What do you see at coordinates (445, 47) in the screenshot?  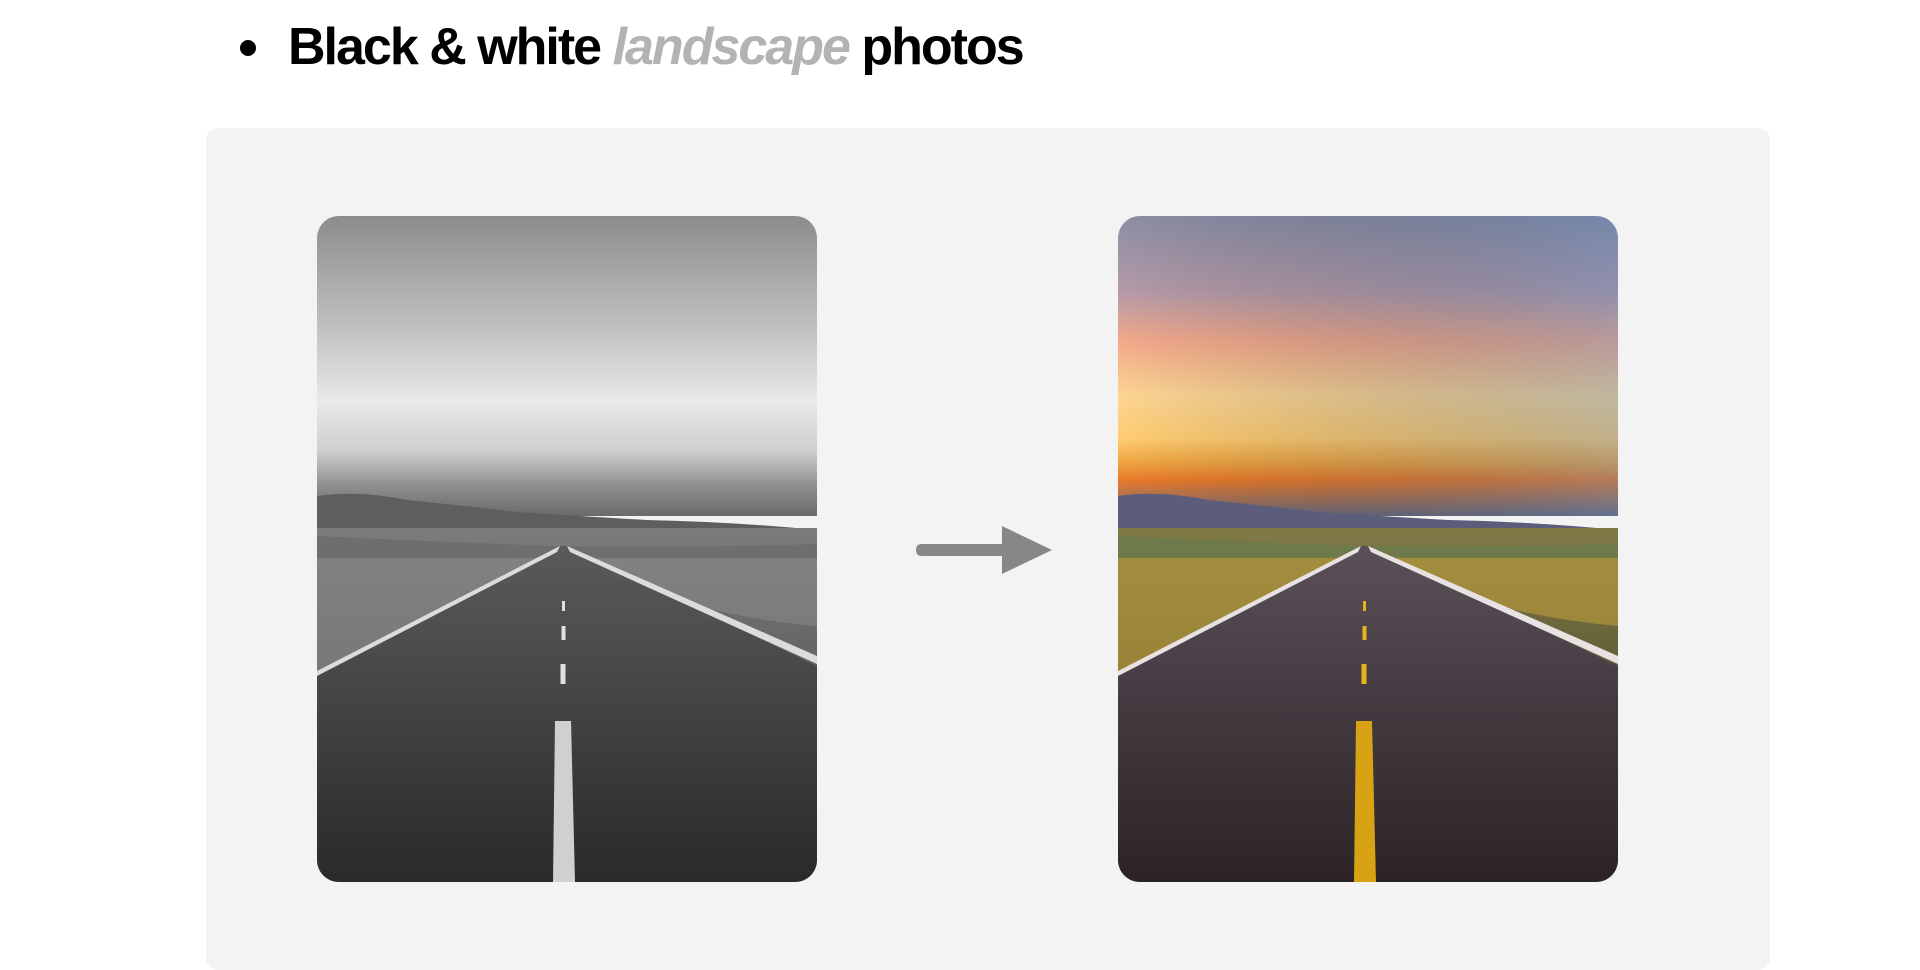 I see `heading-part-1: Black & white` at bounding box center [445, 47].